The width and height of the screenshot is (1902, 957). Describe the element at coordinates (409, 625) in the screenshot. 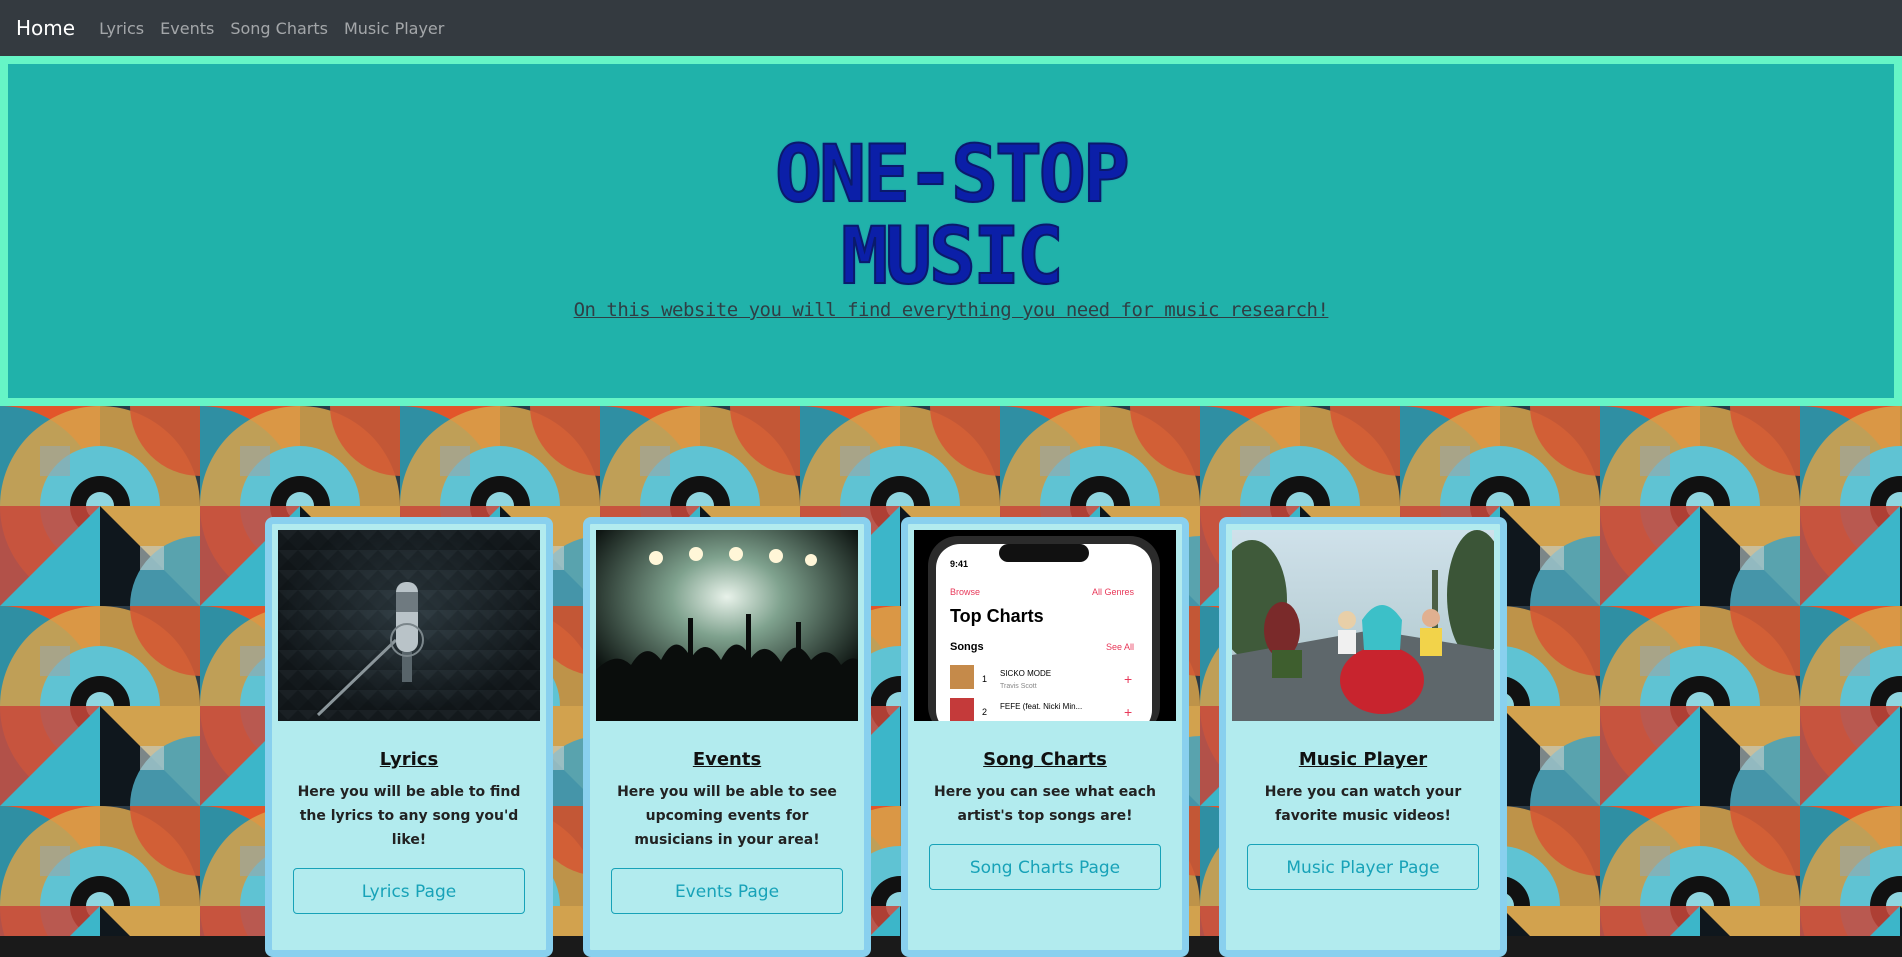

I see `microphone-image` at that location.